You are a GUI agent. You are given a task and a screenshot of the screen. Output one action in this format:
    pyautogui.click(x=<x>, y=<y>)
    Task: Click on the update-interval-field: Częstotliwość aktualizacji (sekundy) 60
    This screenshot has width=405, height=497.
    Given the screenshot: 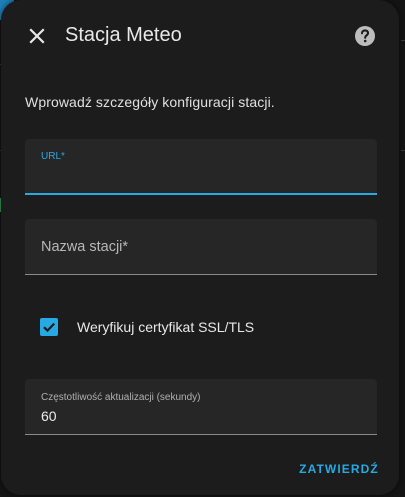 What is the action you would take?
    pyautogui.click(x=201, y=407)
    